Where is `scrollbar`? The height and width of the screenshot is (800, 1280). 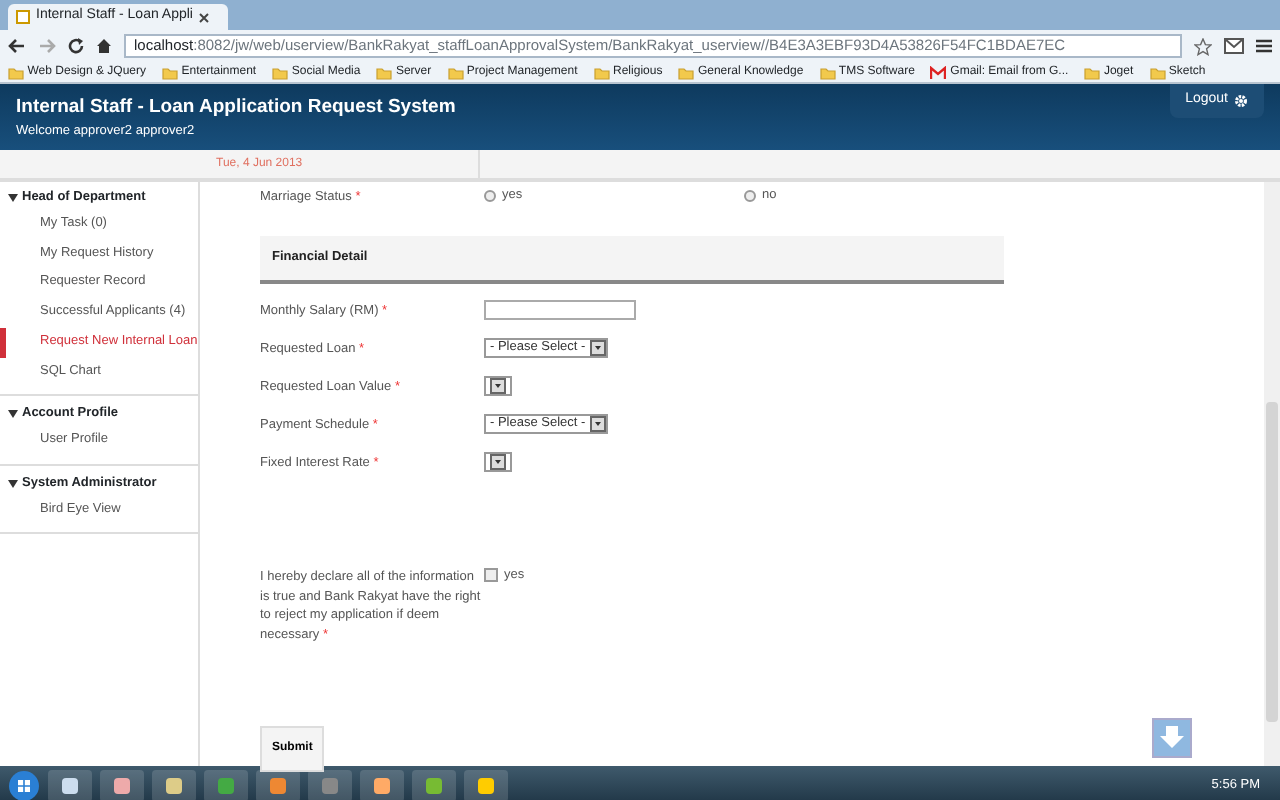 scrollbar is located at coordinates (1272, 474).